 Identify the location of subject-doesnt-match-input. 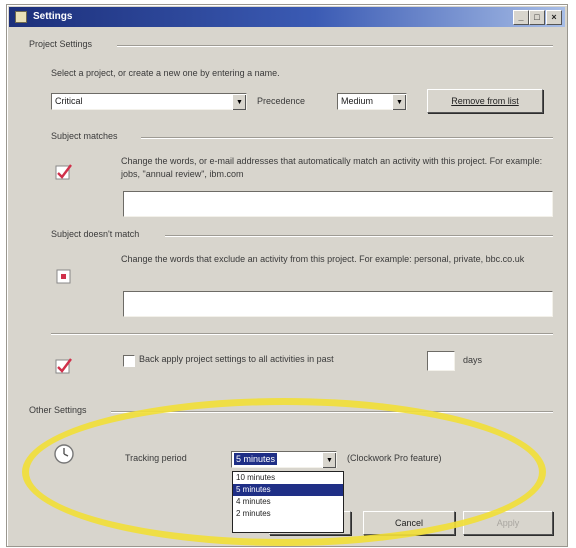
(338, 304).